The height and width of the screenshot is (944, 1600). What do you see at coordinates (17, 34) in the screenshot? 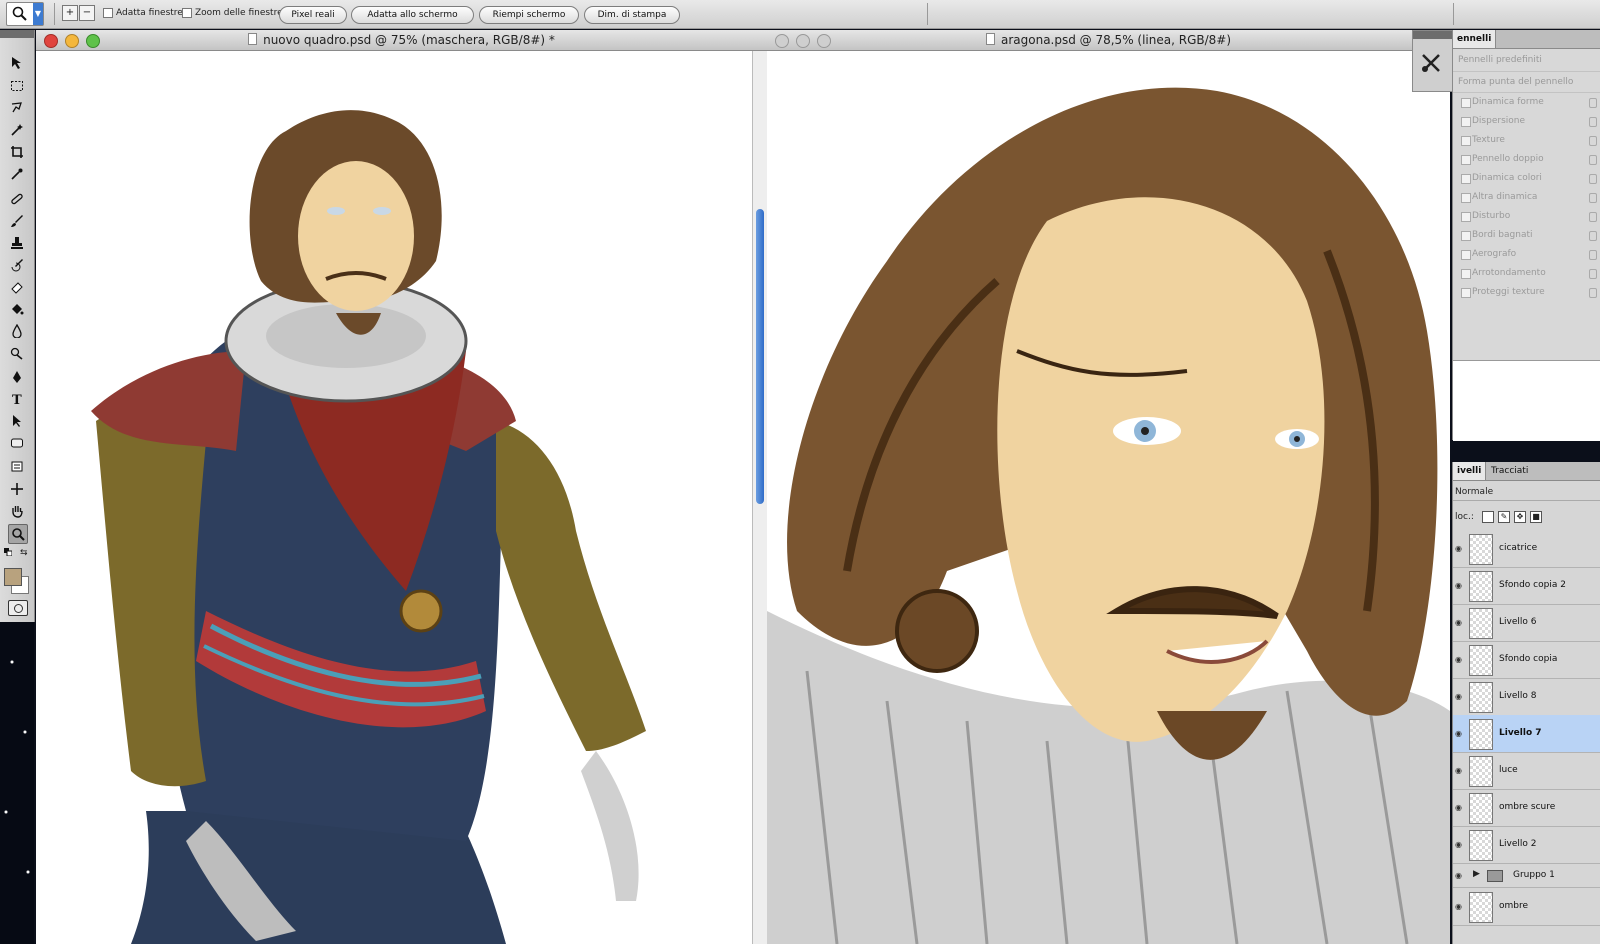
I see `tools-panel-header` at bounding box center [17, 34].